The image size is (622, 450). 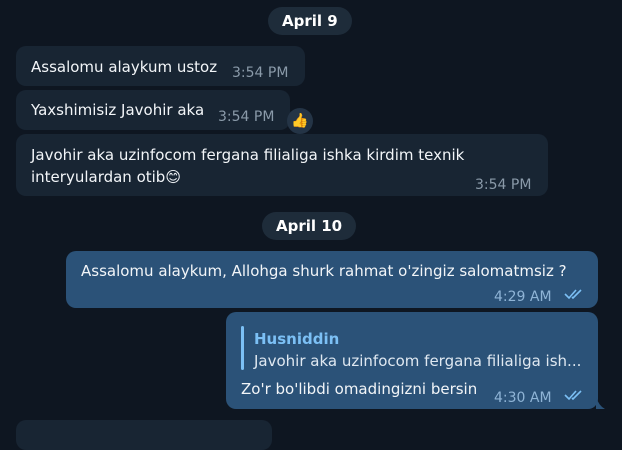 What do you see at coordinates (523, 398) in the screenshot?
I see `message-time: 4:30 AM` at bounding box center [523, 398].